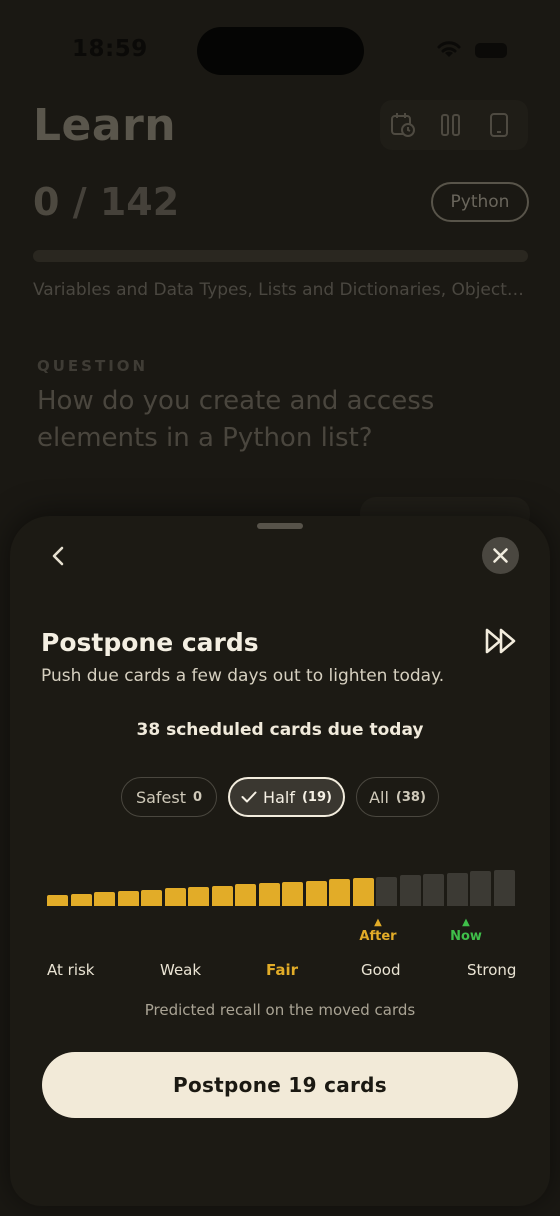  I want to click on battery-icon, so click(491, 50).